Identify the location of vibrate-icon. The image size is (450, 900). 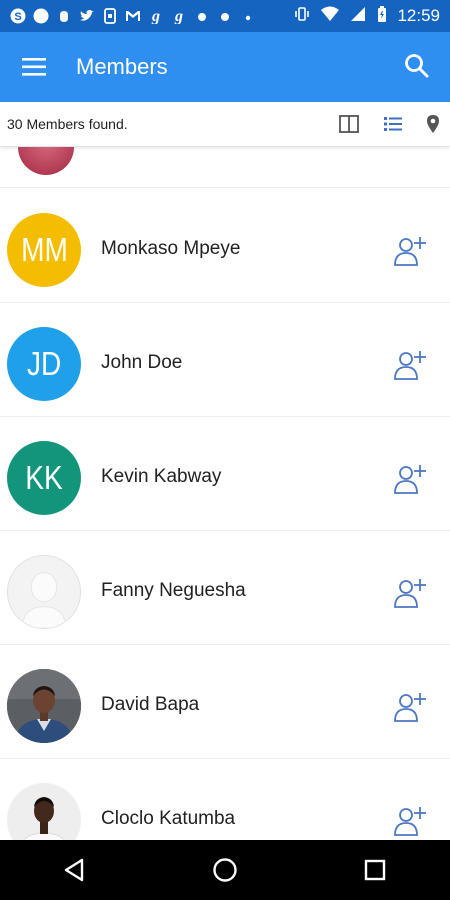
(302, 16).